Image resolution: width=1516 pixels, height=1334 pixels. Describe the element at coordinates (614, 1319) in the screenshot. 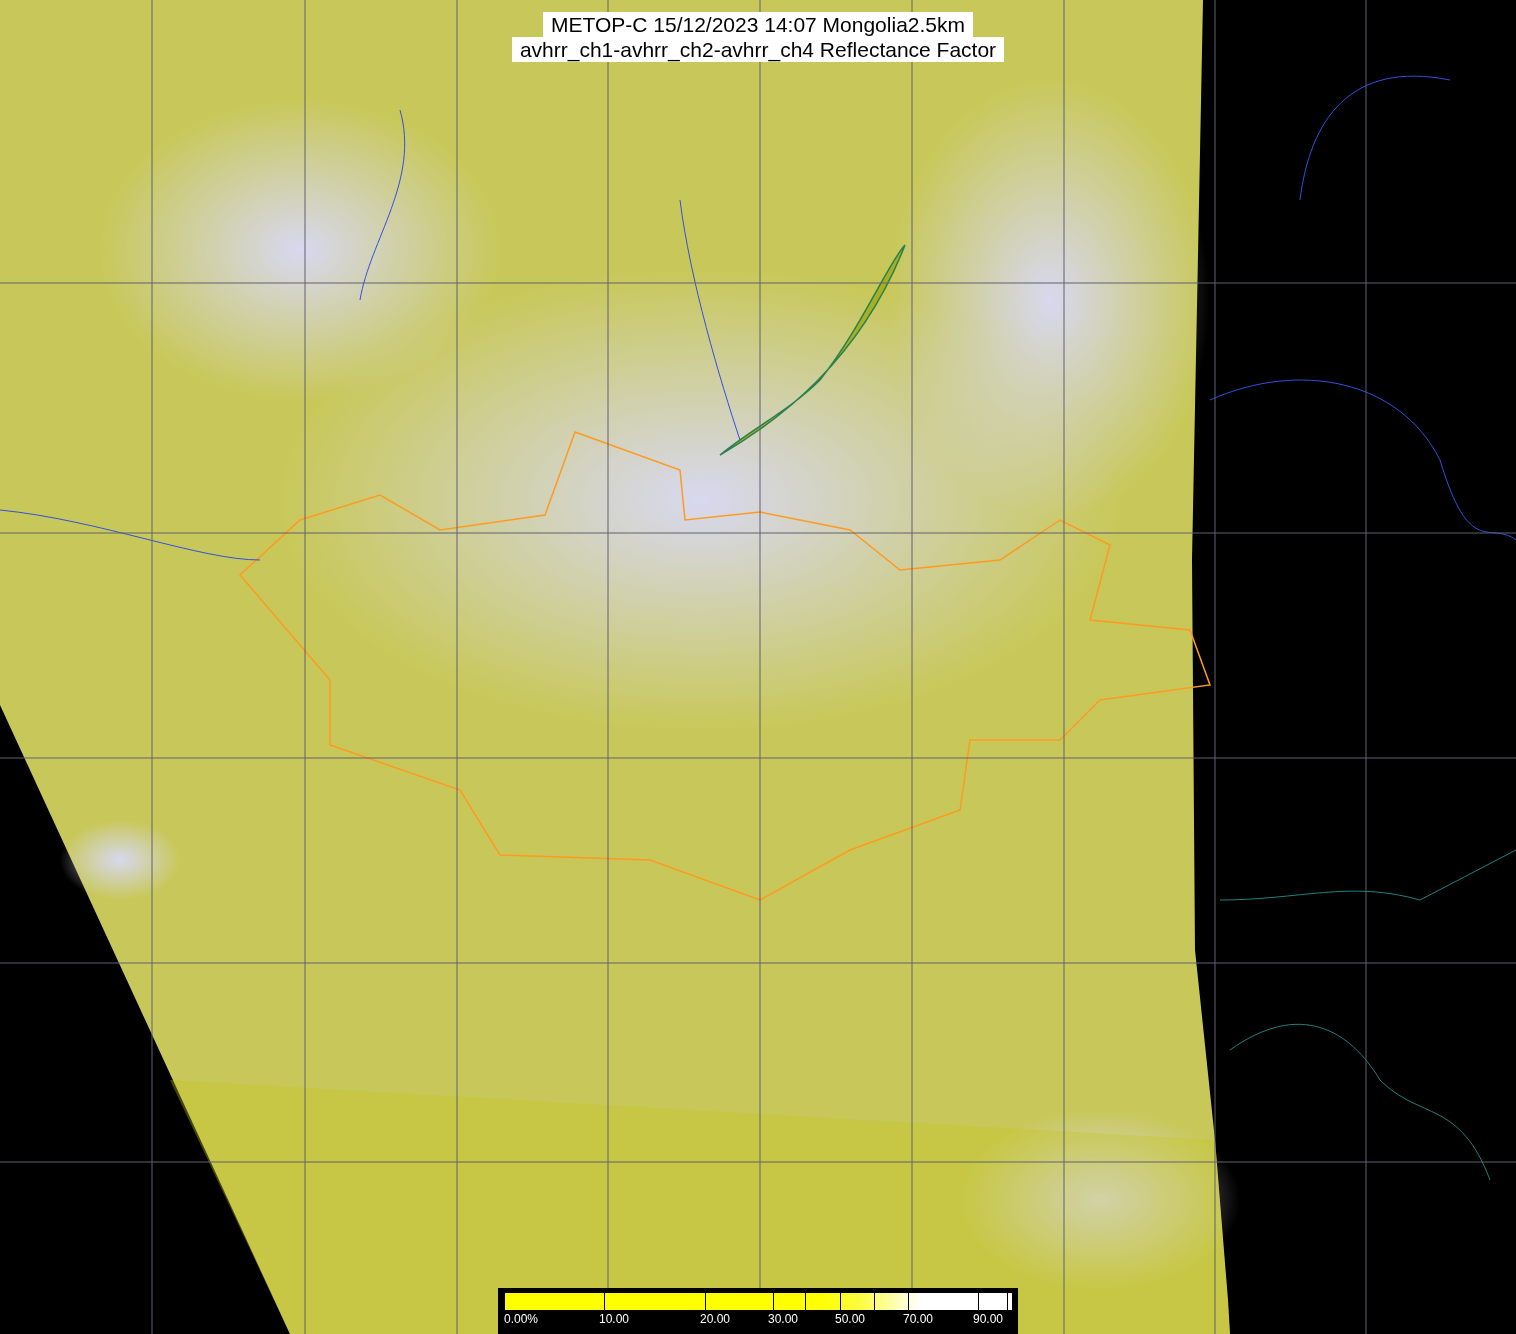

I see `scale-label: 10.00` at that location.